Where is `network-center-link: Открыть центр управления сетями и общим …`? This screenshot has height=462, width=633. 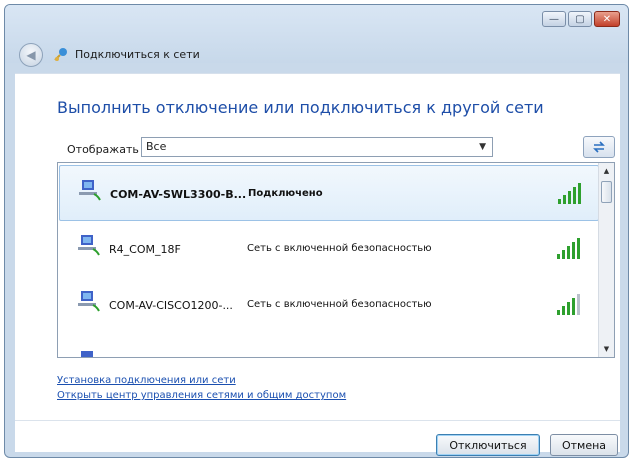 network-center-link: Открыть центр управления сетями и общим … is located at coordinates (201, 395).